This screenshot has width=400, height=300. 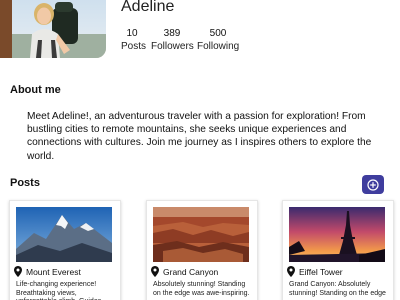 What do you see at coordinates (218, 40) in the screenshot?
I see `stat-following: 500 Following` at bounding box center [218, 40].